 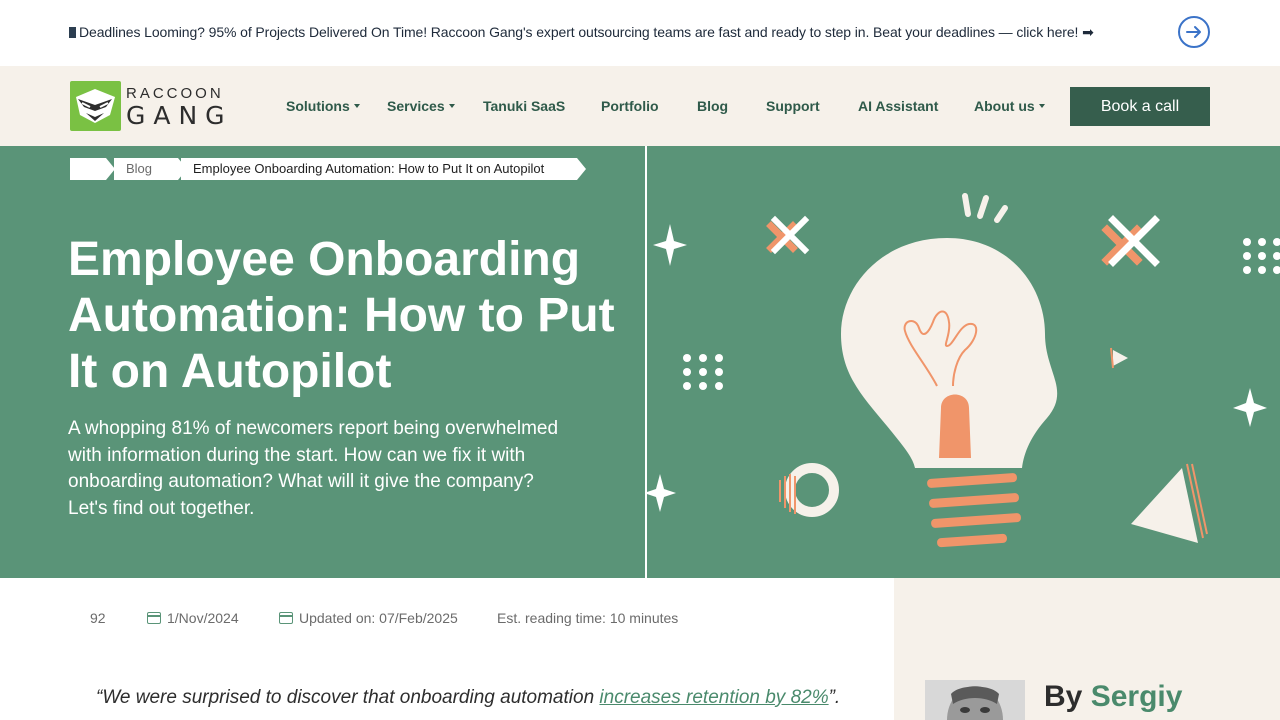 I want to click on logo-text-top: RACCOON, so click(x=175, y=93).